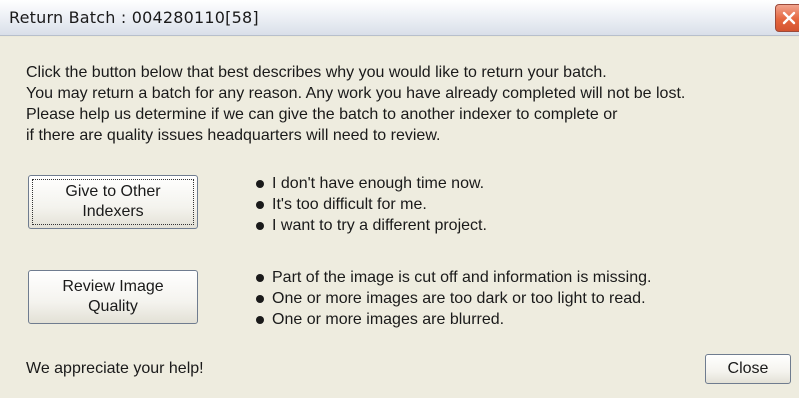 This screenshot has width=799, height=398. What do you see at coordinates (399, 18) in the screenshot?
I see `title-bar: Return Batch : 004280110[58]` at bounding box center [399, 18].